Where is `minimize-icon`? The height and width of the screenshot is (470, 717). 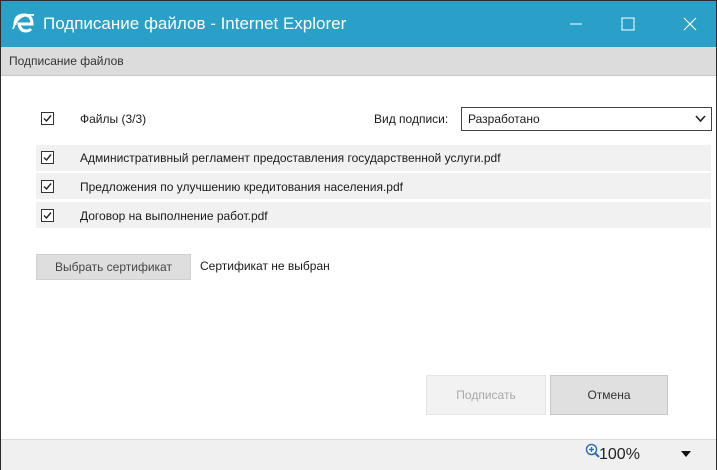 minimize-icon is located at coordinates (576, 24).